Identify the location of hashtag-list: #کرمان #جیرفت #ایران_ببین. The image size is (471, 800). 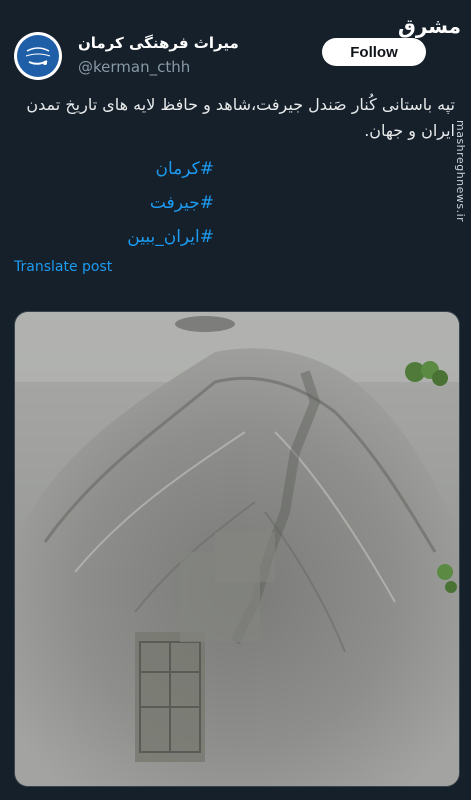
(114, 203).